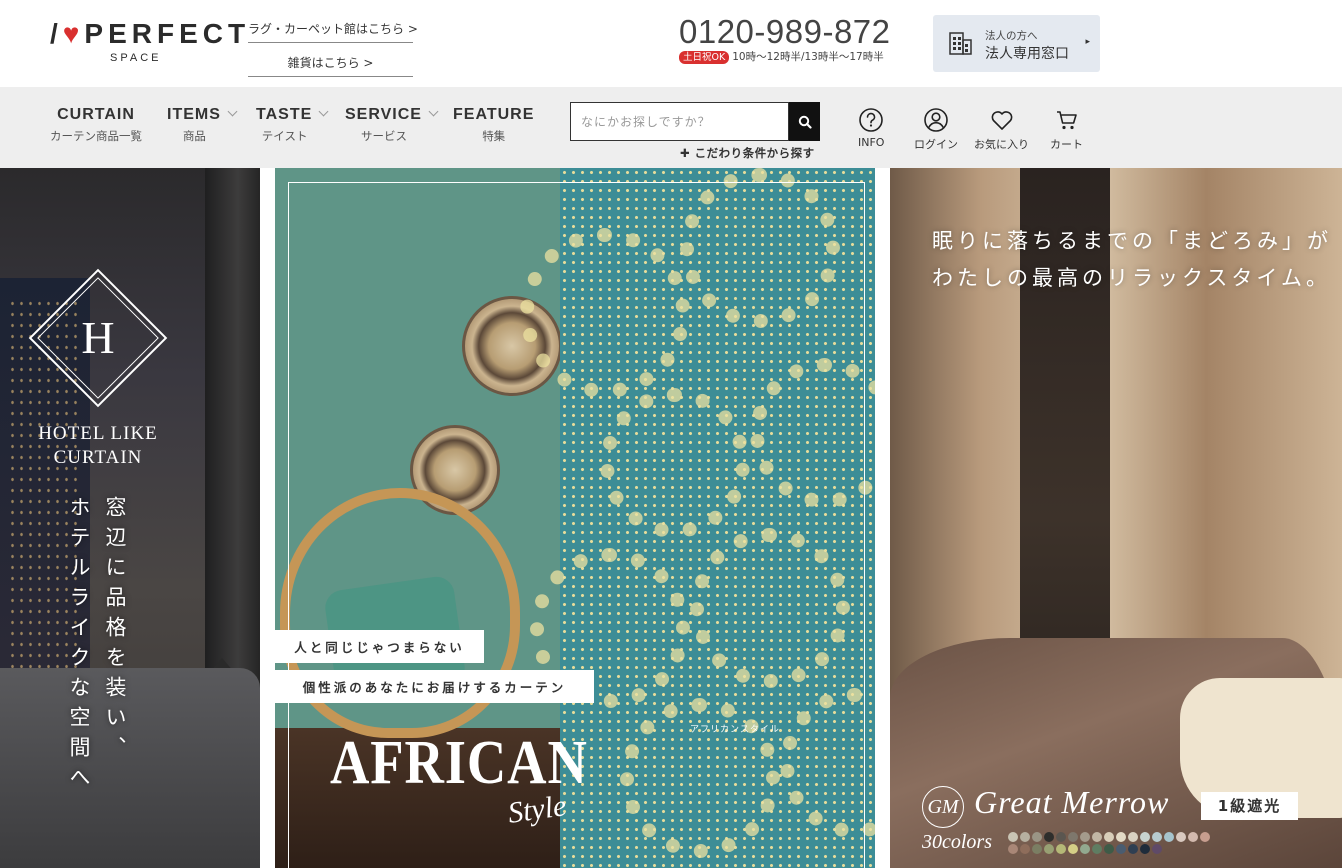 The width and height of the screenshot is (1342, 868). I want to click on african-tagline-2: 個性派のあなたにお届けするカーテン, so click(434, 686).